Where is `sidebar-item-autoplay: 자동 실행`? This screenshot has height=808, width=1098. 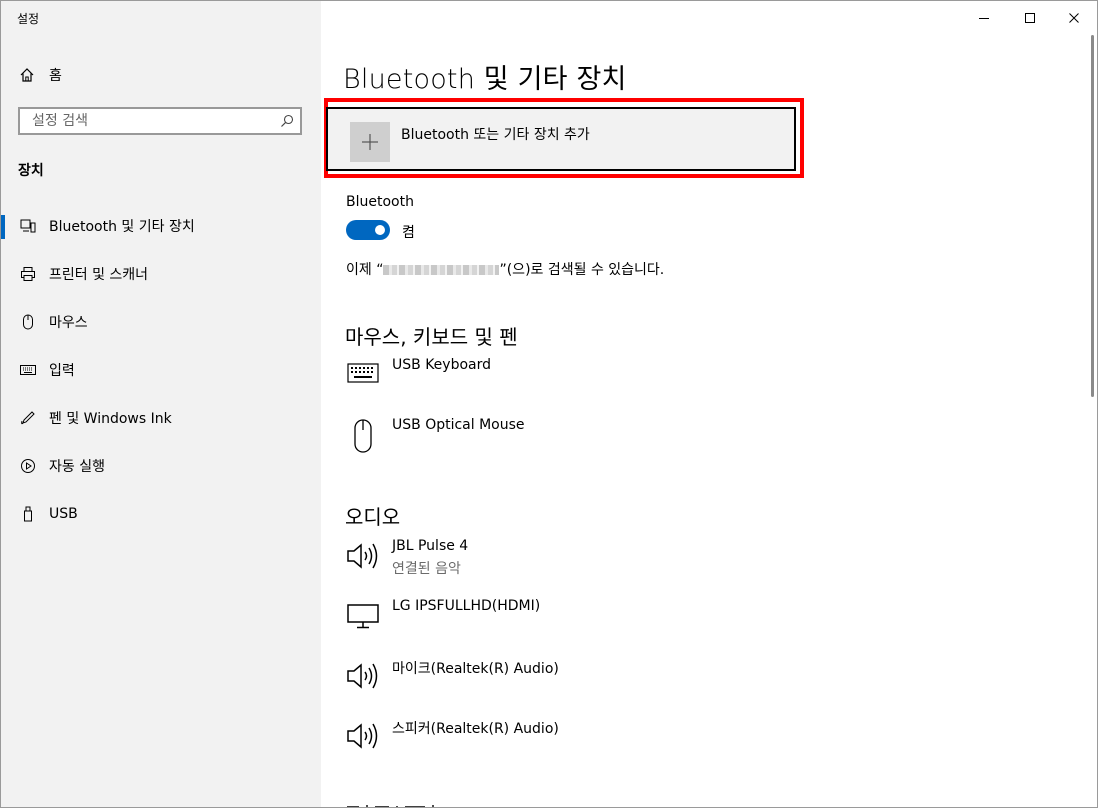 sidebar-item-autoplay: 자동 실행 is located at coordinates (161, 466).